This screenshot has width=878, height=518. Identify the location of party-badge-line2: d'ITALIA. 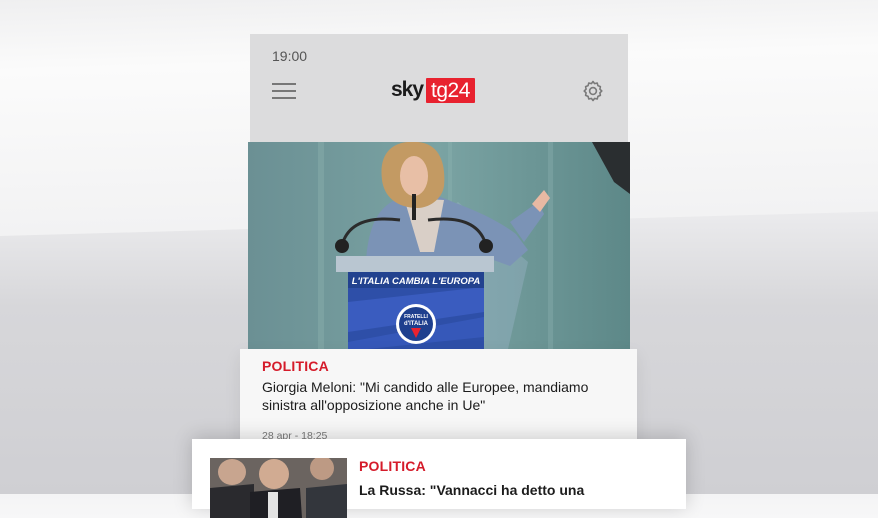
(416, 324).